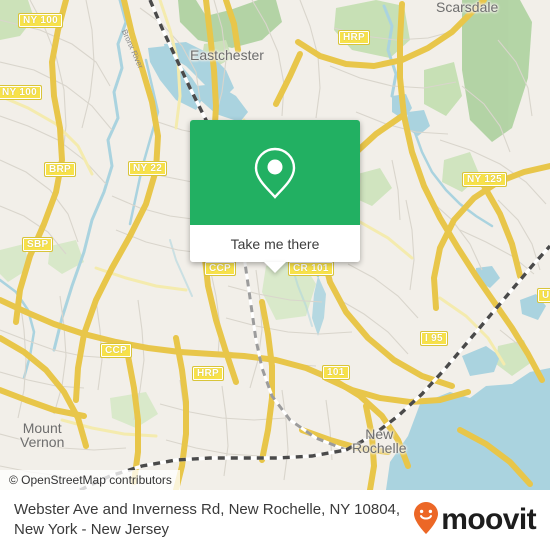  I want to click on road-shield-ny-22: NY 22, so click(148, 168).